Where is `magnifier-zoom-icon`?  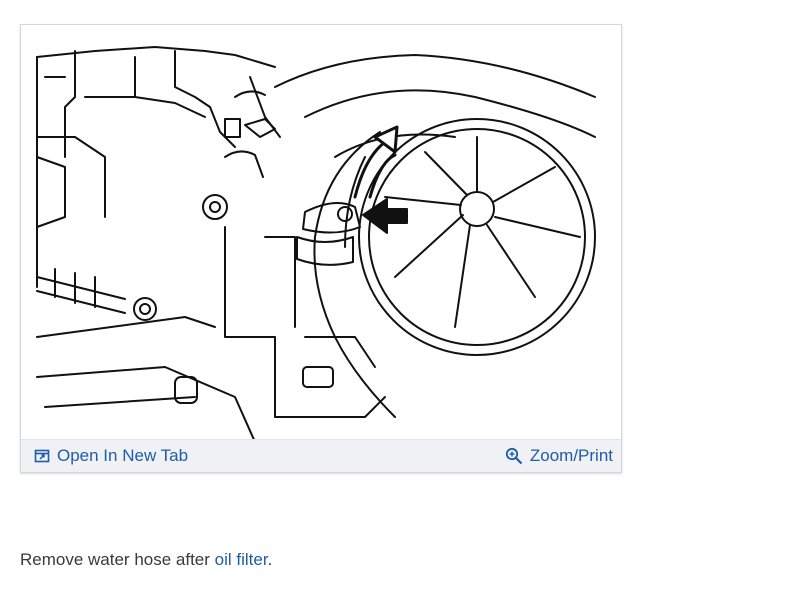 magnifier-zoom-icon is located at coordinates (514, 456).